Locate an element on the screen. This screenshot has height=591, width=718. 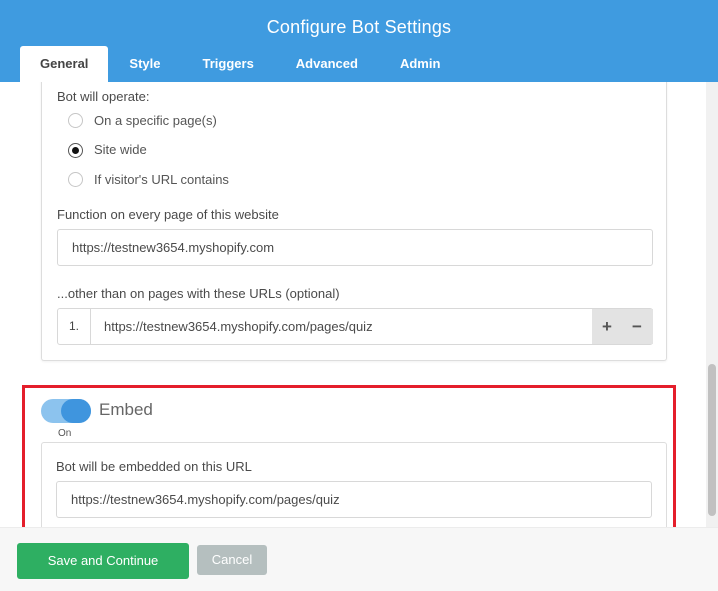
radio-url-contains is located at coordinates (75, 179).